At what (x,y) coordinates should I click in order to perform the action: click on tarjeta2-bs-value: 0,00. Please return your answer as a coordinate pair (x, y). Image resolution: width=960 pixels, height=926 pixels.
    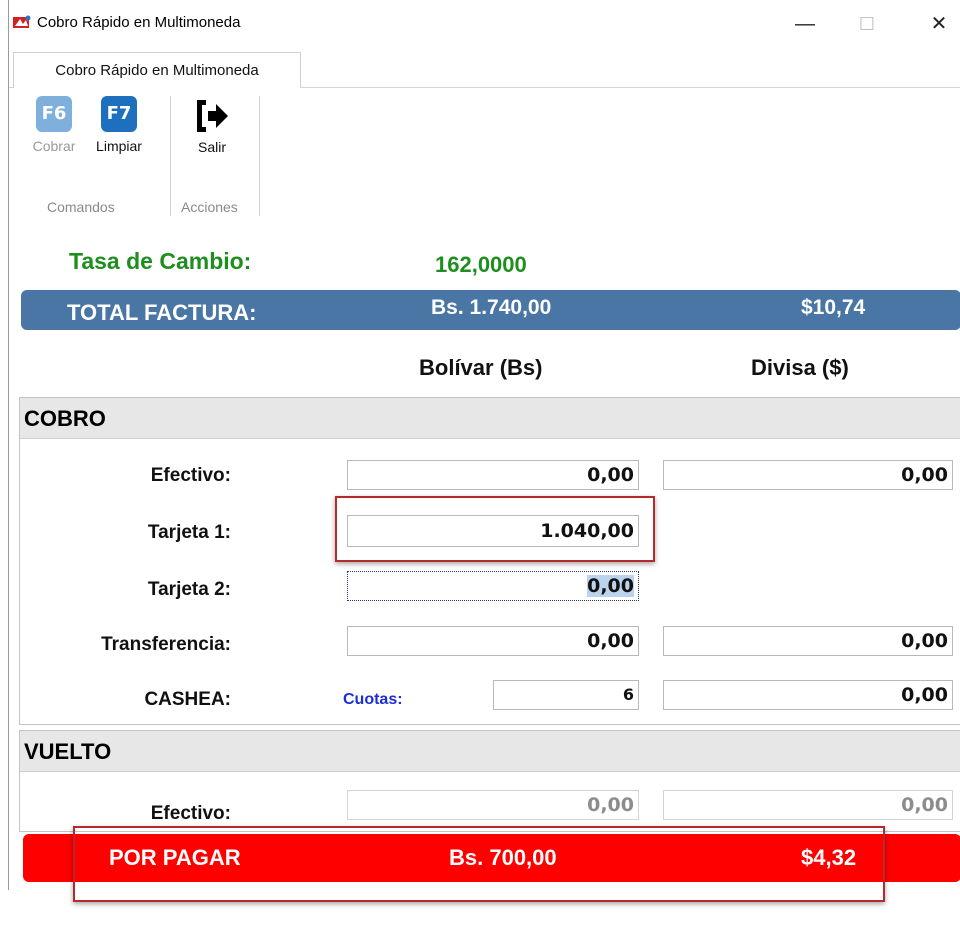
    Looking at the image, I should click on (610, 586).